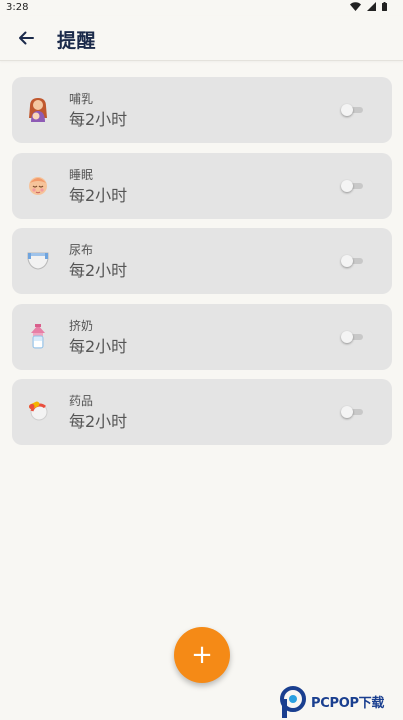  Describe the element at coordinates (355, 6) in the screenshot. I see `wifi-icon` at that location.